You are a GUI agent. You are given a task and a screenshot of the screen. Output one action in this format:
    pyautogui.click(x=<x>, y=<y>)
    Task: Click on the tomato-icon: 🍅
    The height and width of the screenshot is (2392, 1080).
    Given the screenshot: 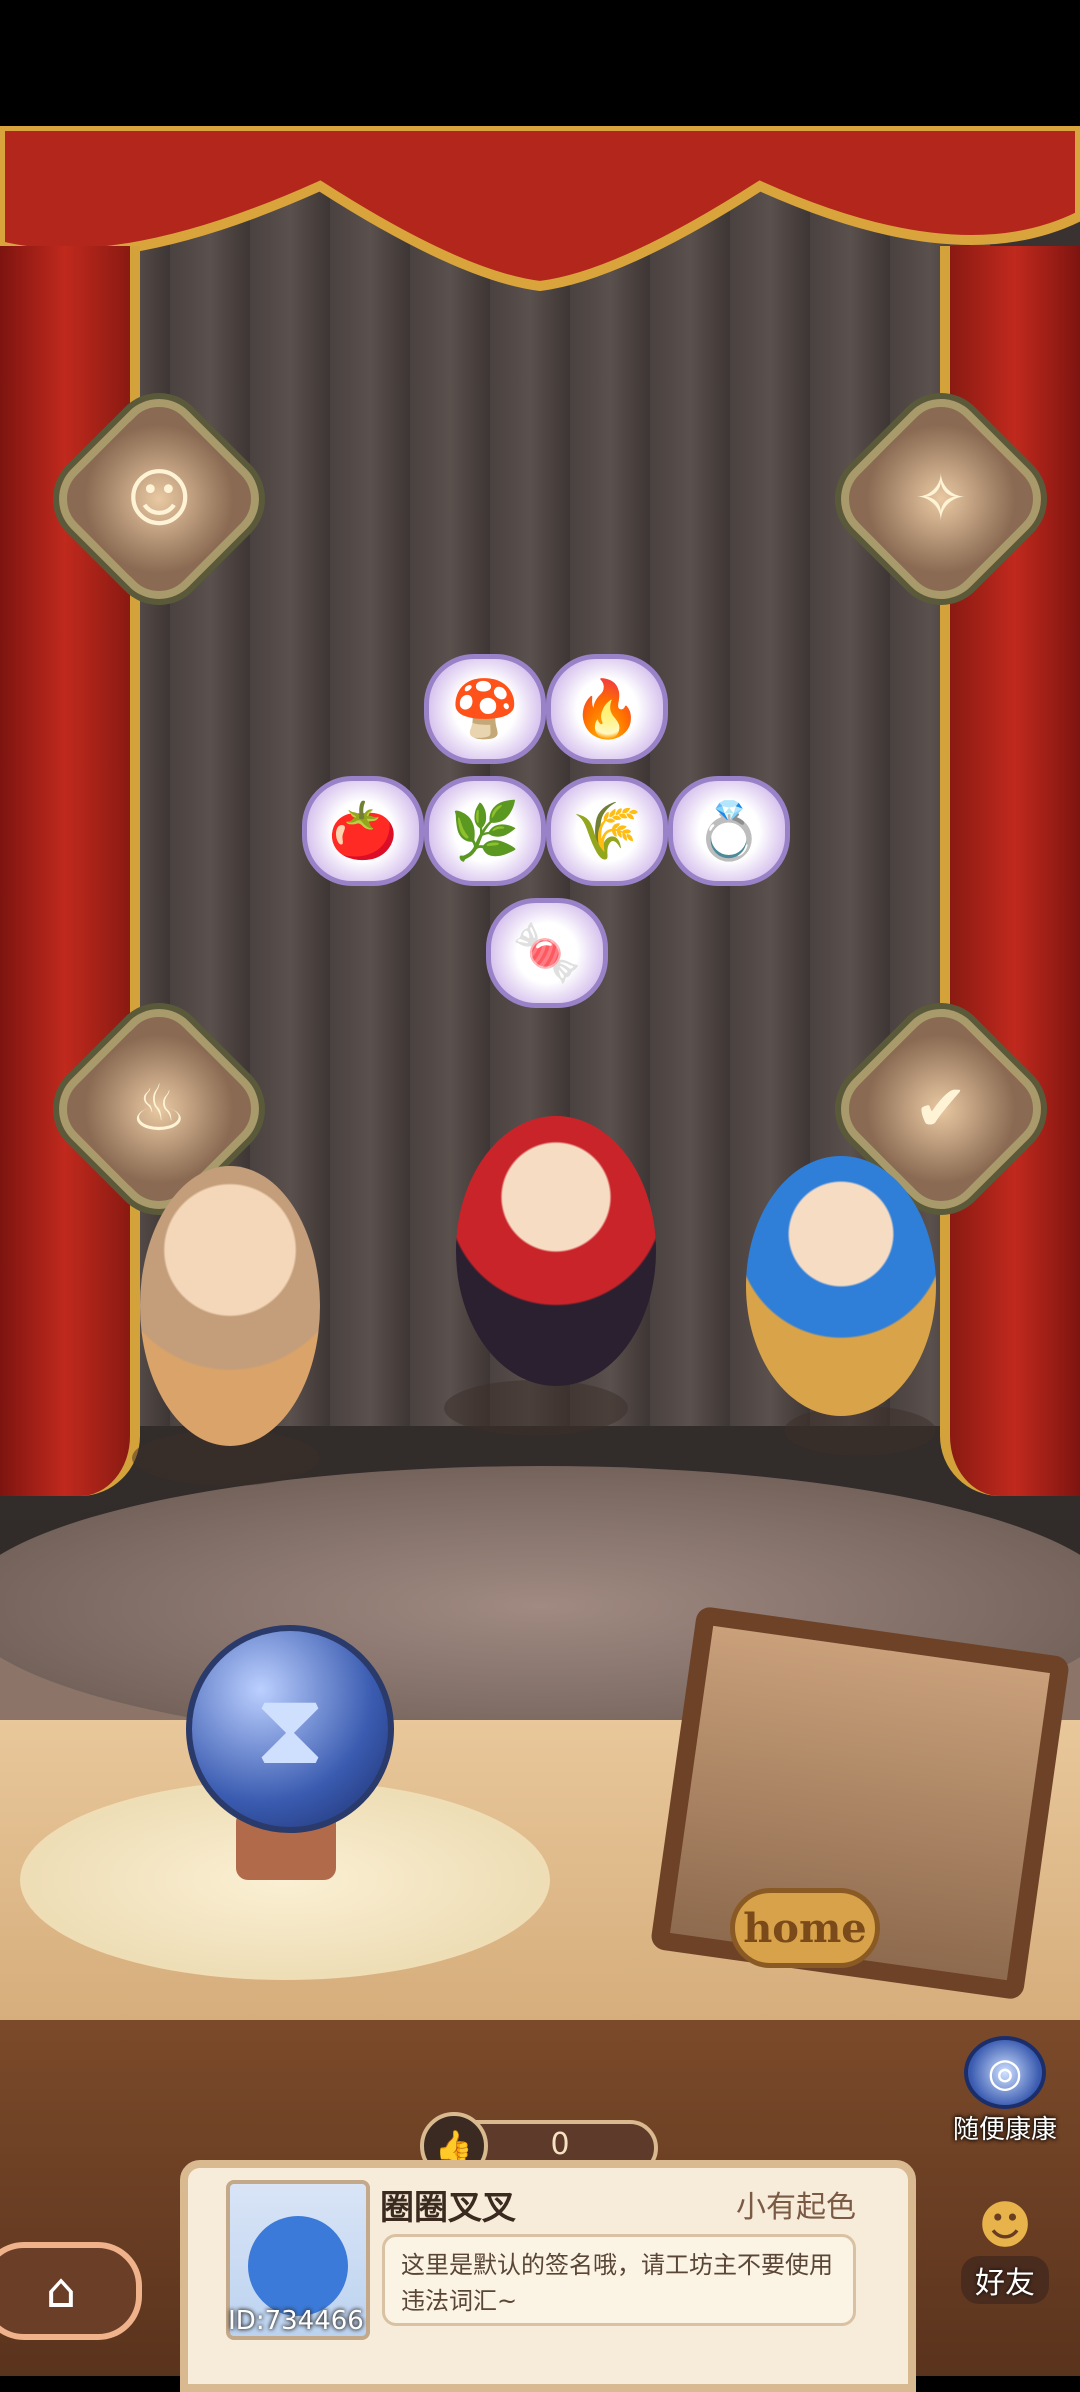 What is the action you would take?
    pyautogui.click(x=363, y=831)
    